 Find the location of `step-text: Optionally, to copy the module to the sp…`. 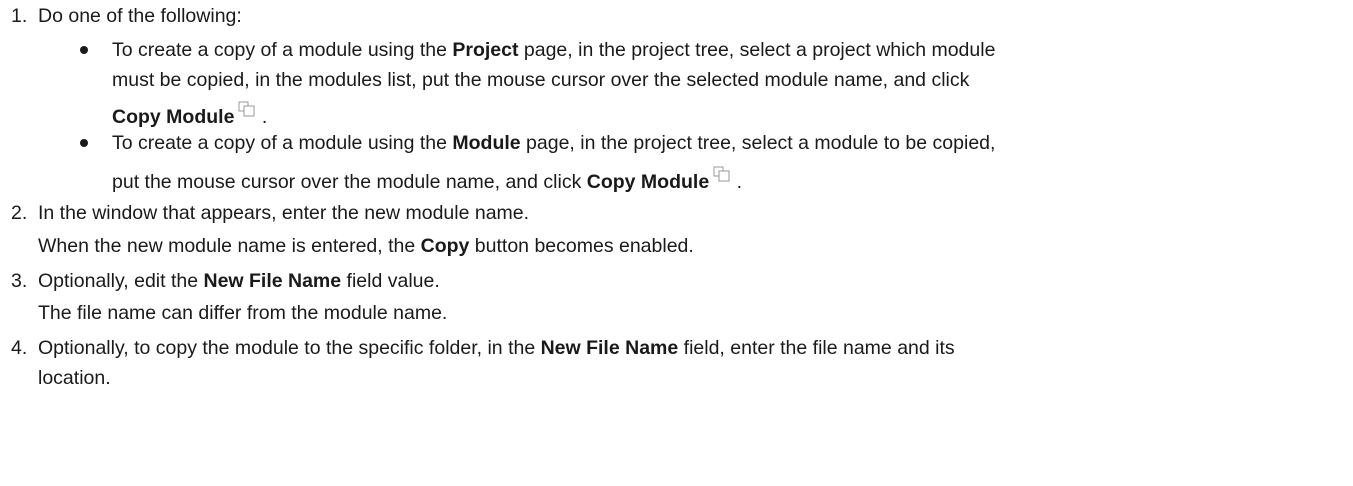

step-text: Optionally, to copy the module to the sp… is located at coordinates (496, 348).